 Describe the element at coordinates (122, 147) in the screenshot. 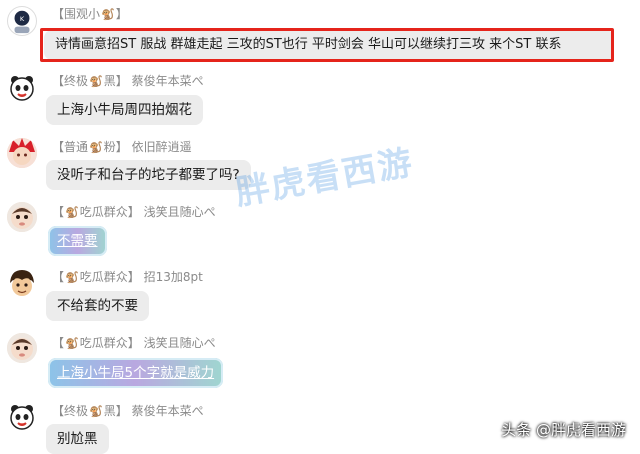

I see `sender-meta: 【普通🐒粉】 依旧醉逍遥` at that location.